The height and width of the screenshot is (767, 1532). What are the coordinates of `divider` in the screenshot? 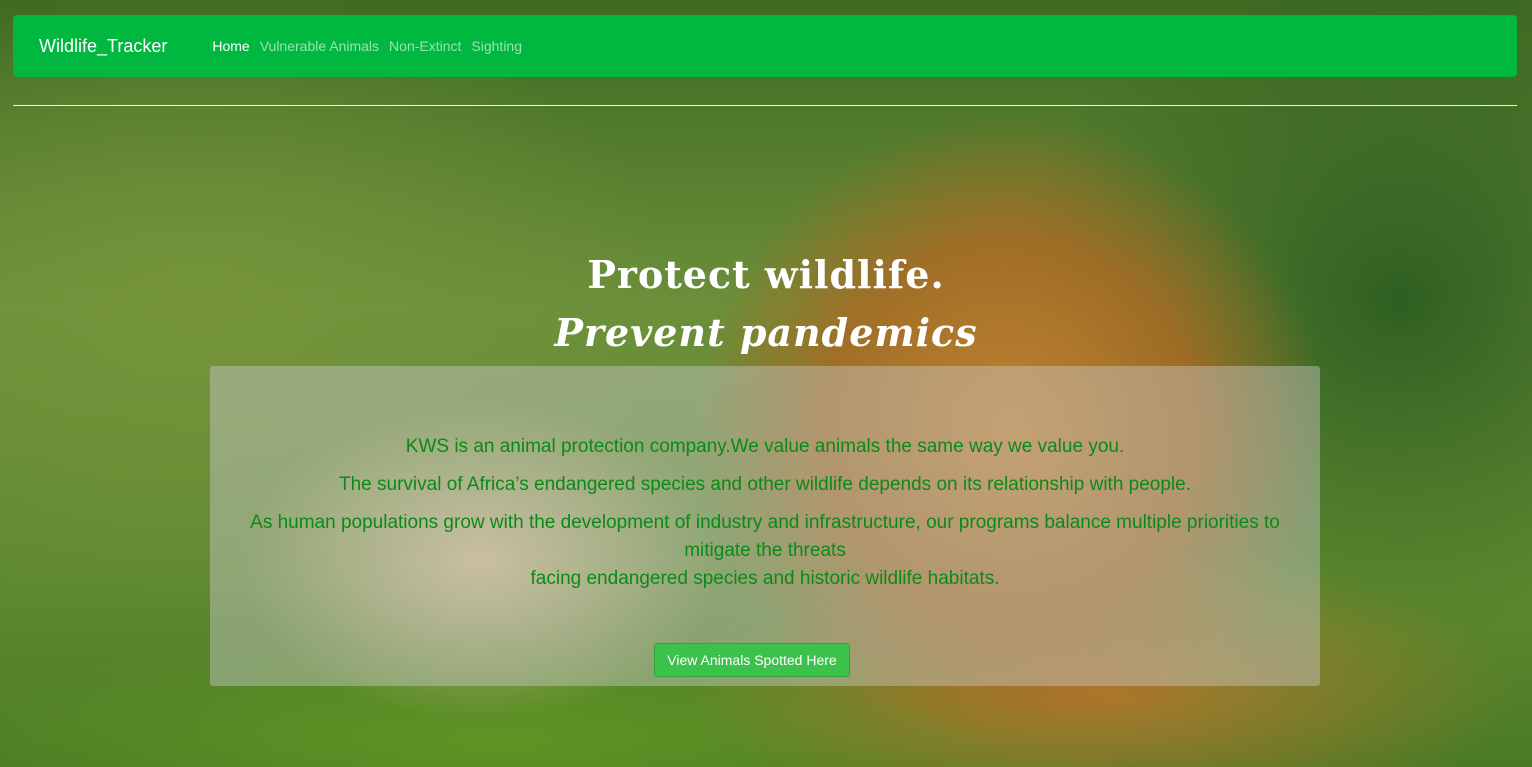 It's located at (765, 105).